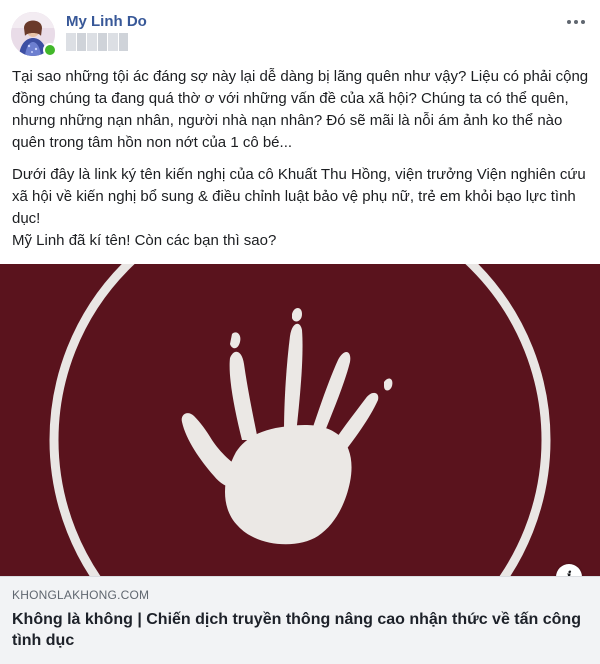  What do you see at coordinates (97, 42) in the screenshot?
I see `post-timestamp-redacted` at bounding box center [97, 42].